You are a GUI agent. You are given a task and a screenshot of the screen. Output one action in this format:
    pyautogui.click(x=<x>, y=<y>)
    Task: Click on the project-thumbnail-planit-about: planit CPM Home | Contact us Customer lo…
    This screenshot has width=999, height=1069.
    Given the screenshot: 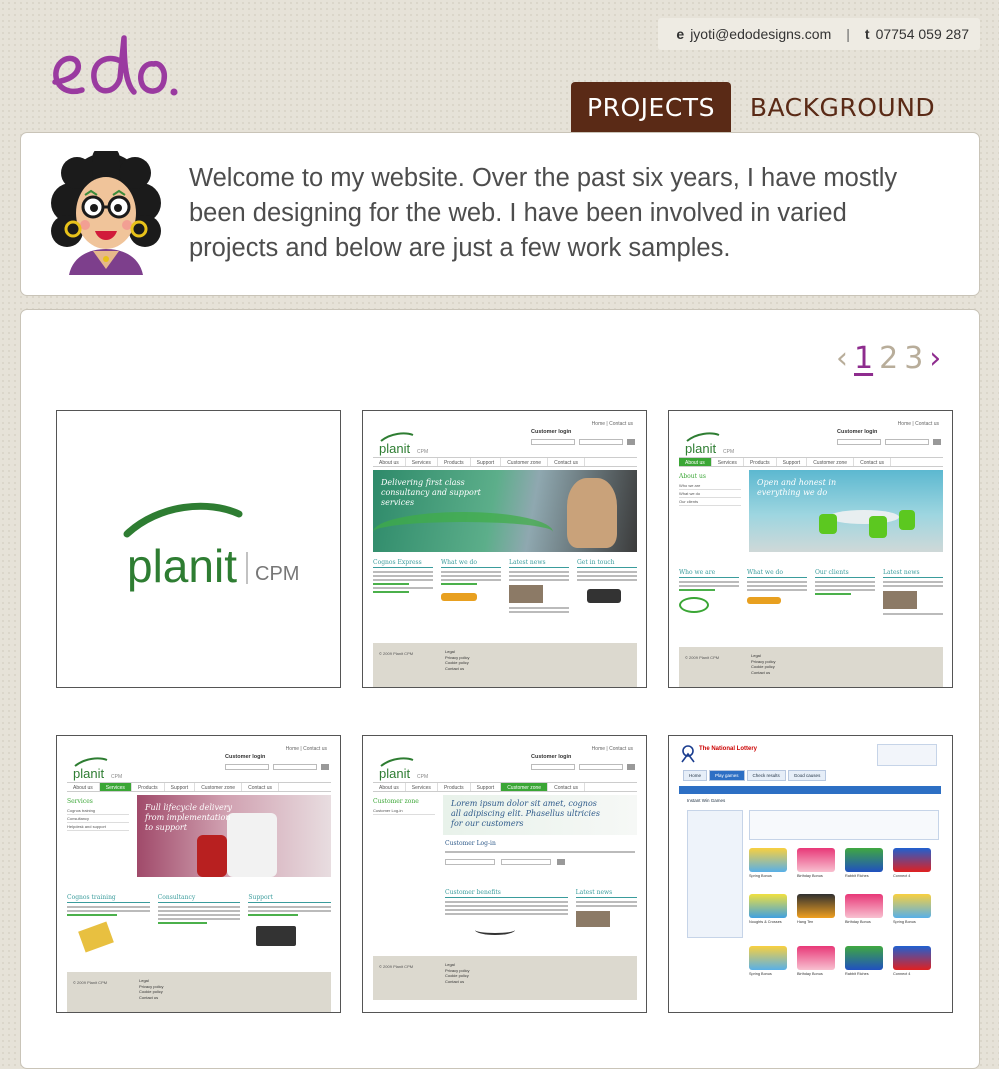 What is the action you would take?
    pyautogui.click(x=810, y=549)
    